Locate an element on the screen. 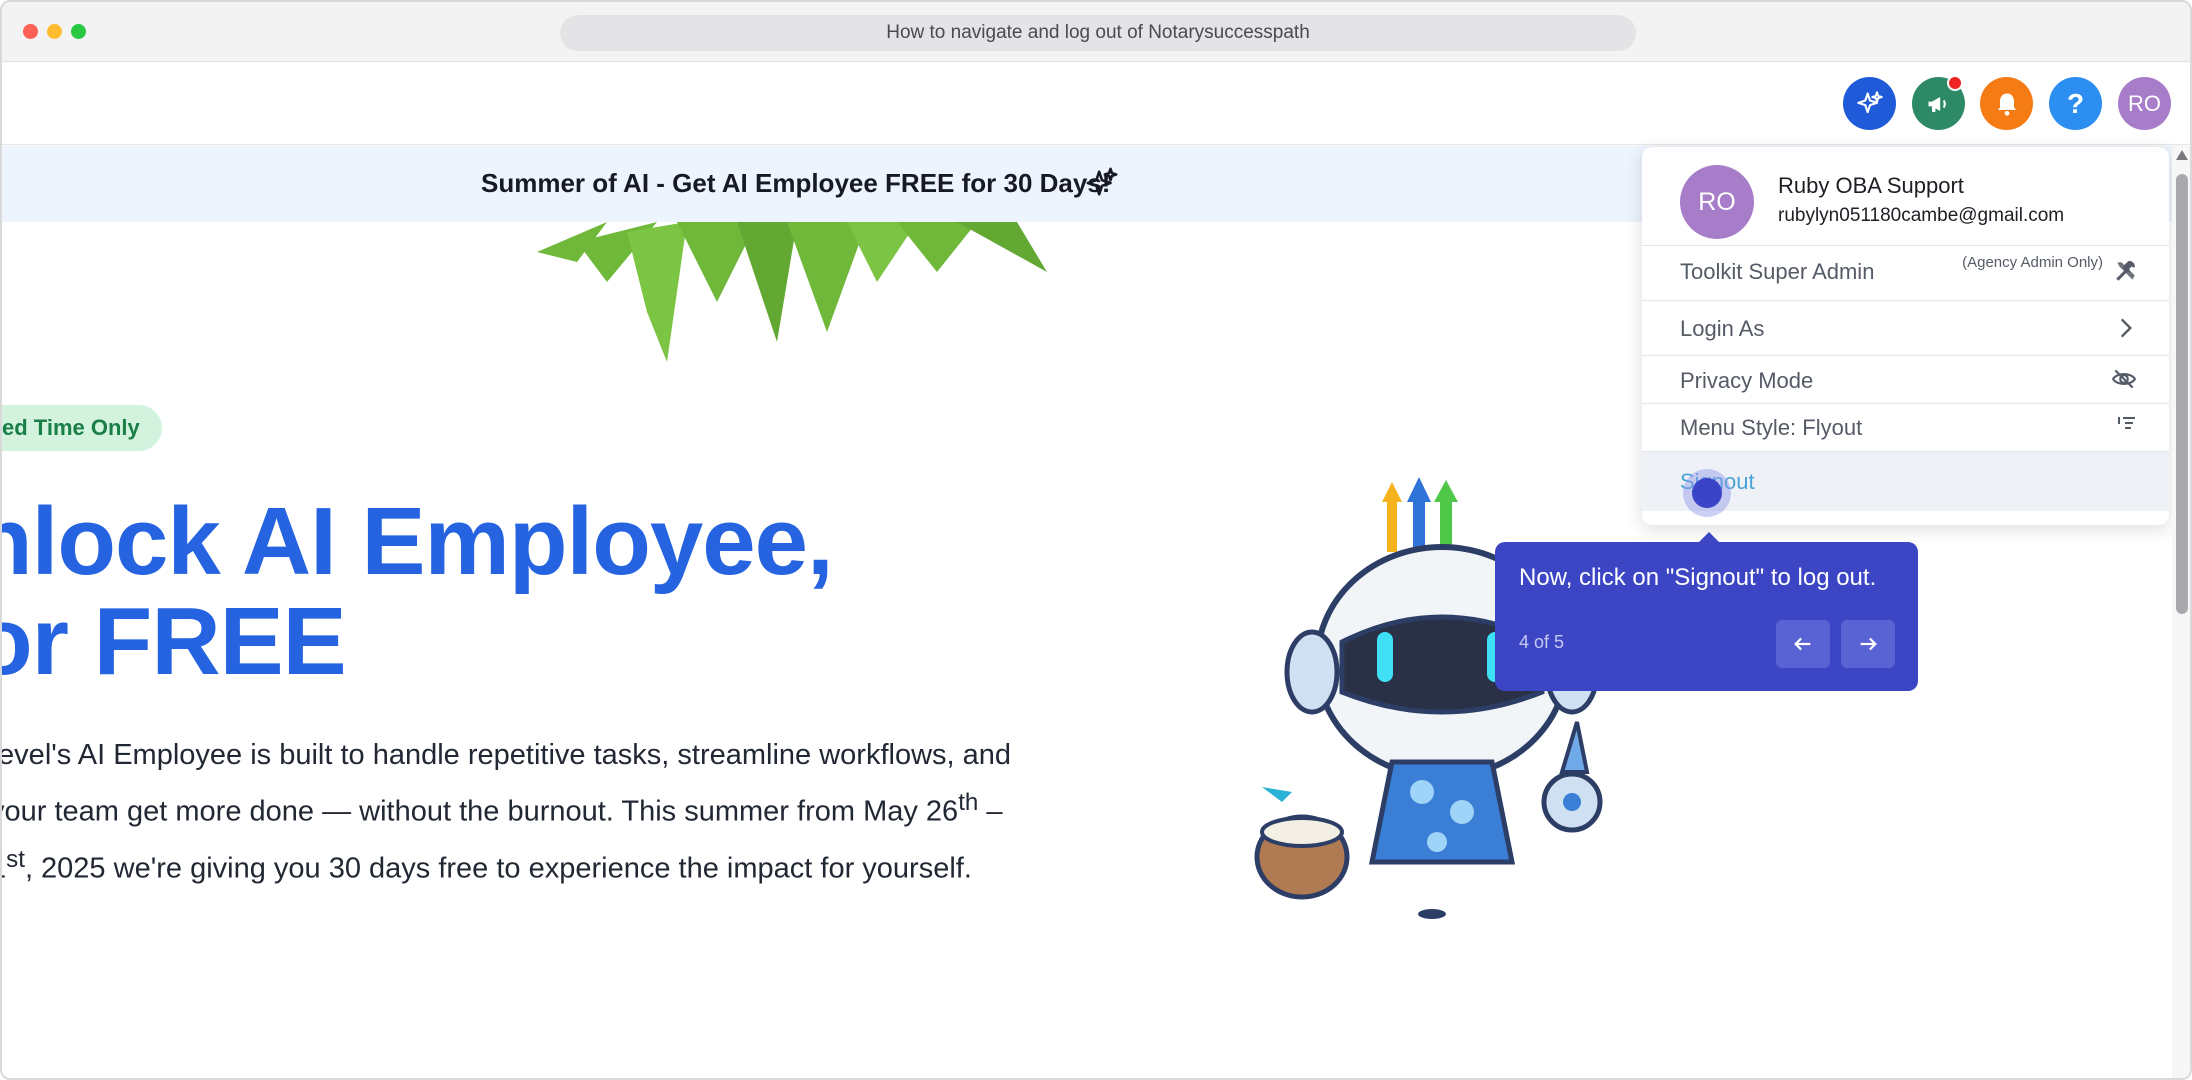 This screenshot has width=2192, height=1080. user-avatar-button: RO is located at coordinates (2144, 103).